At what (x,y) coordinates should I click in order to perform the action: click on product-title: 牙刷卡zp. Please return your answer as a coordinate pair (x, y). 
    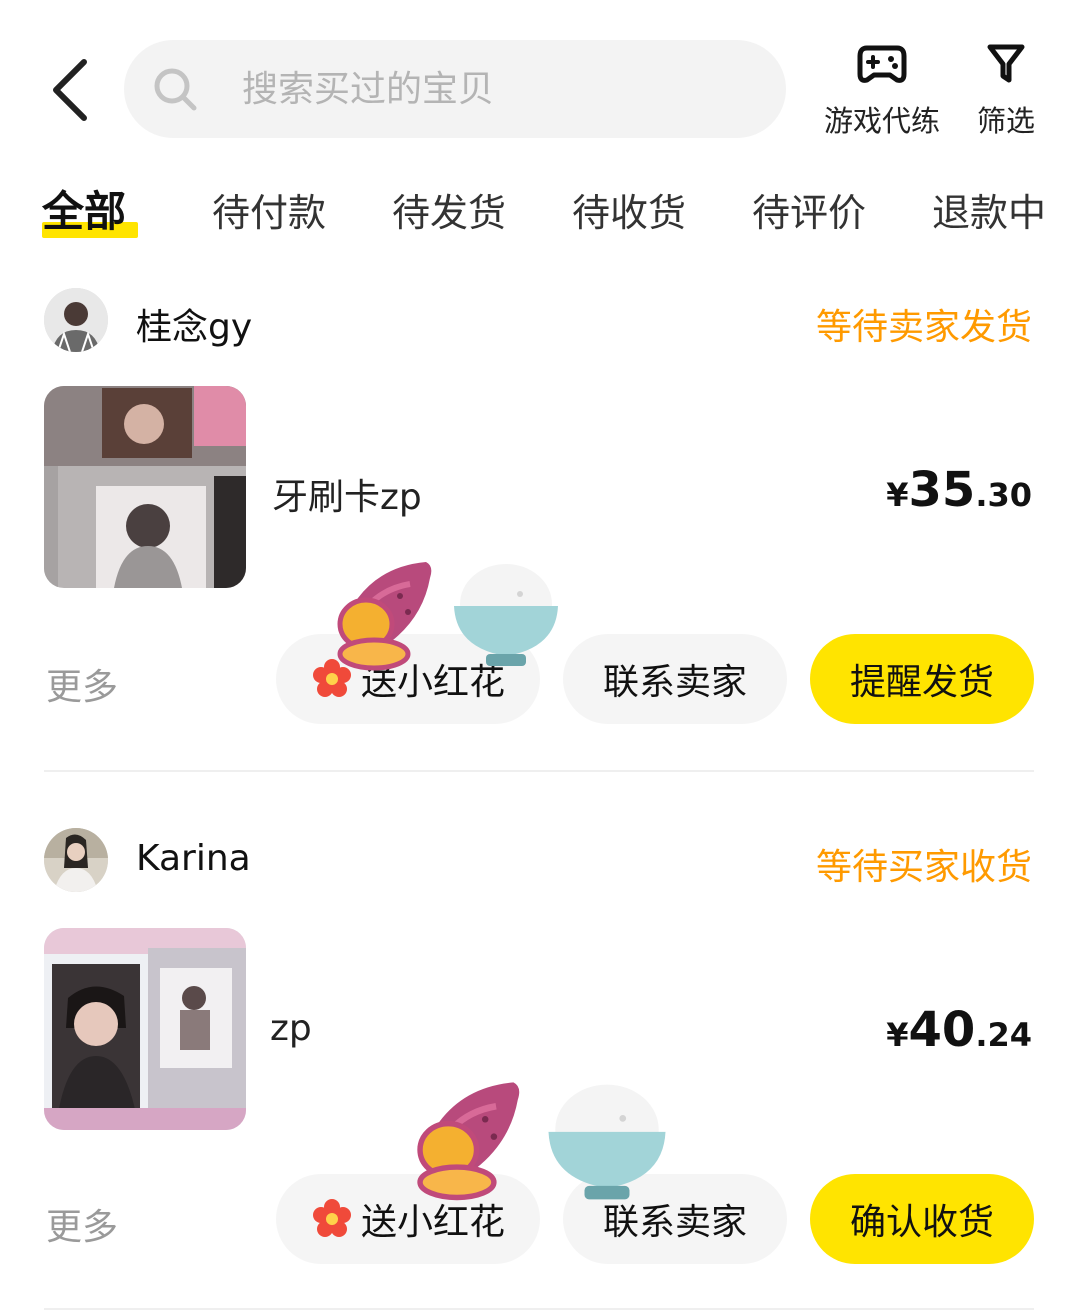
    Looking at the image, I should click on (347, 494).